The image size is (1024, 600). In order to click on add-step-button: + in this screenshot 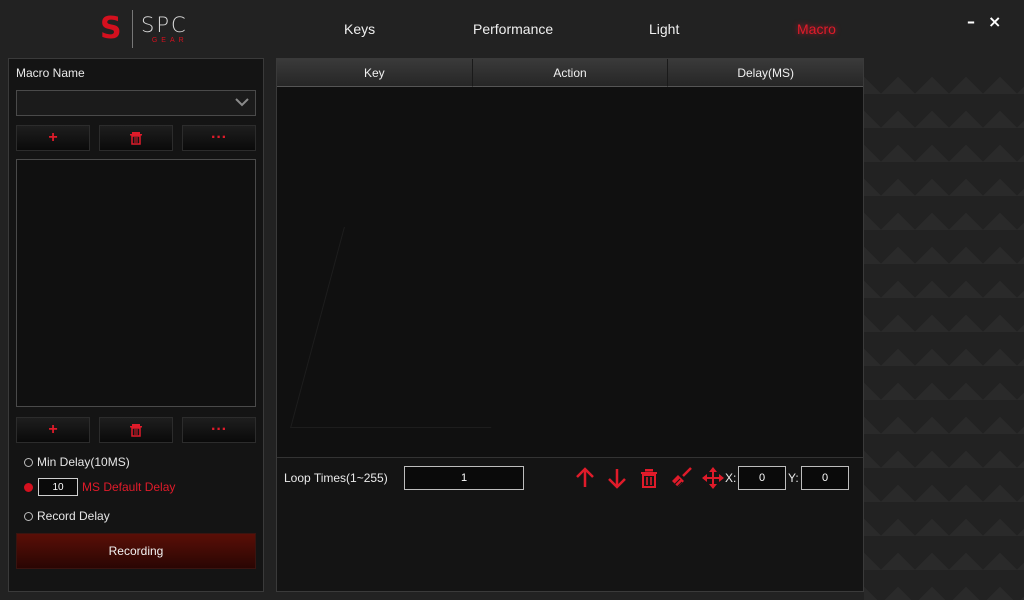, I will do `click(53, 430)`.